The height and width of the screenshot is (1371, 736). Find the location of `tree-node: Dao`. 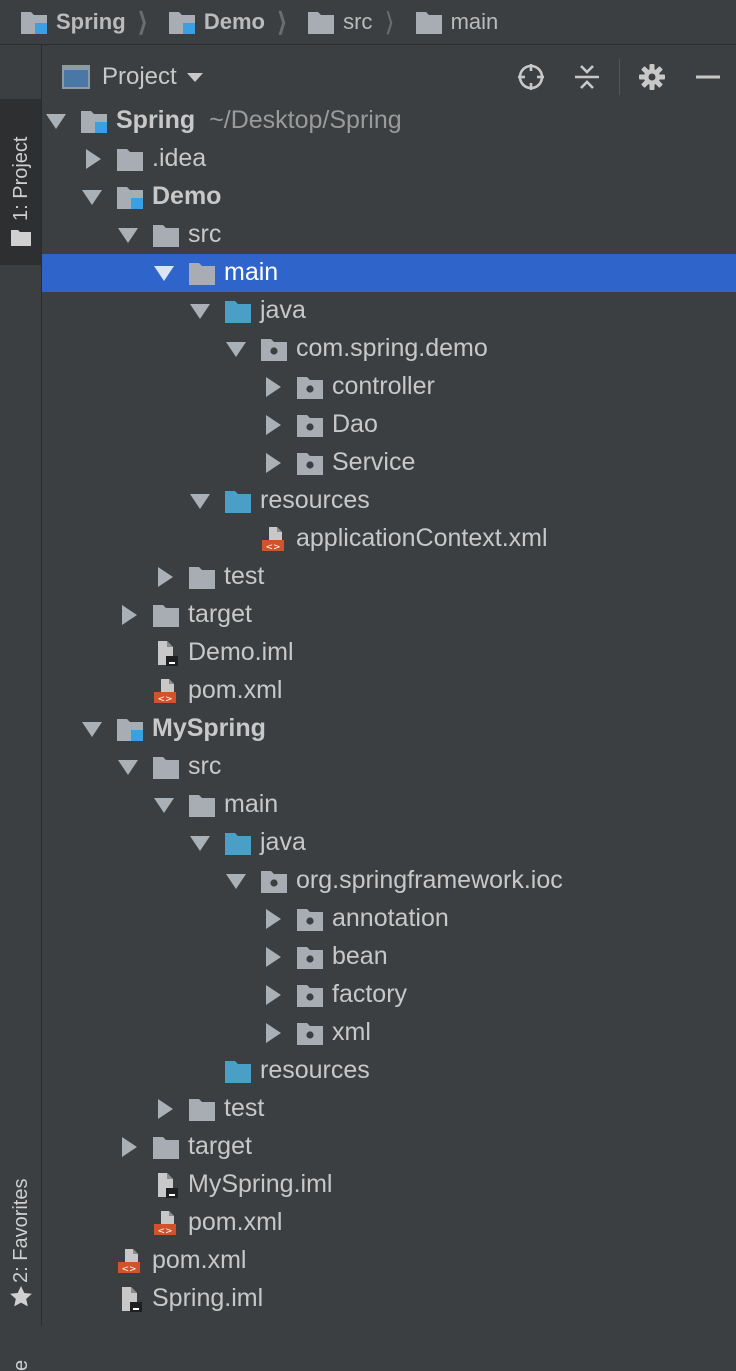

tree-node: Dao is located at coordinates (389, 425).